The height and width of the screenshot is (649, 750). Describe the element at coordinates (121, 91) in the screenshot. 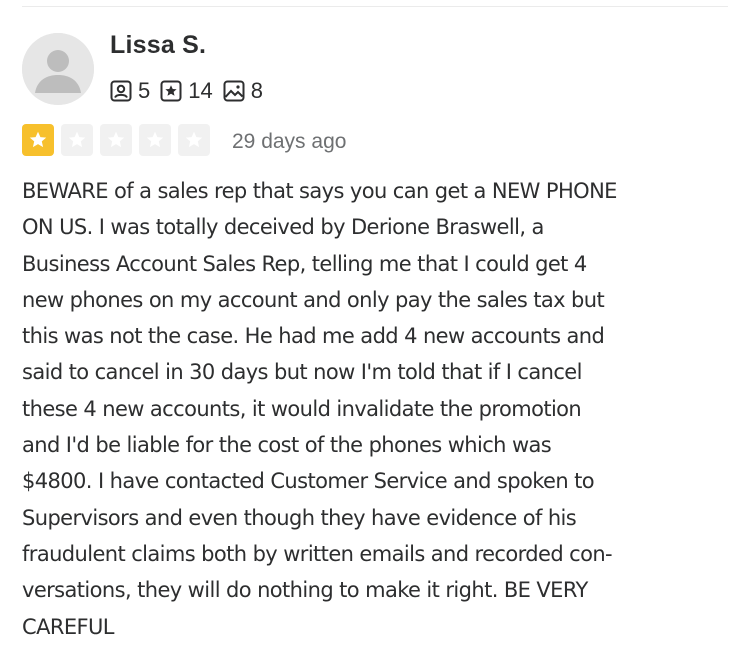

I see `friends-icon` at that location.